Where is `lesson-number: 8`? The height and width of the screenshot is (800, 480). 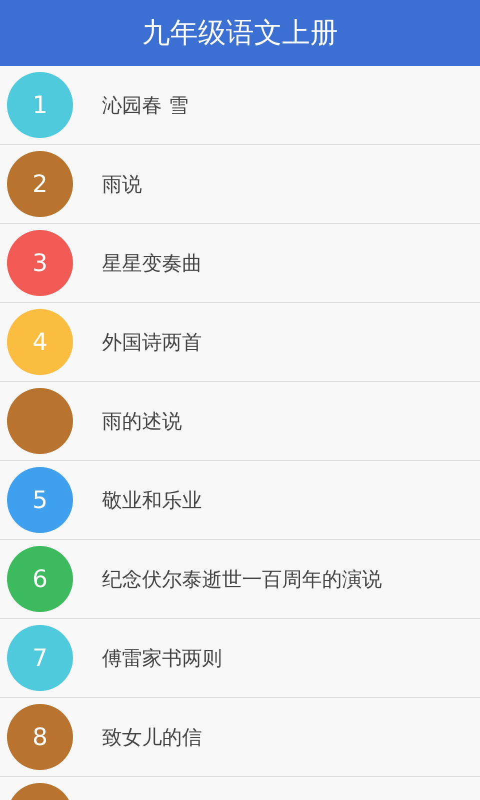 lesson-number: 8 is located at coordinates (40, 737).